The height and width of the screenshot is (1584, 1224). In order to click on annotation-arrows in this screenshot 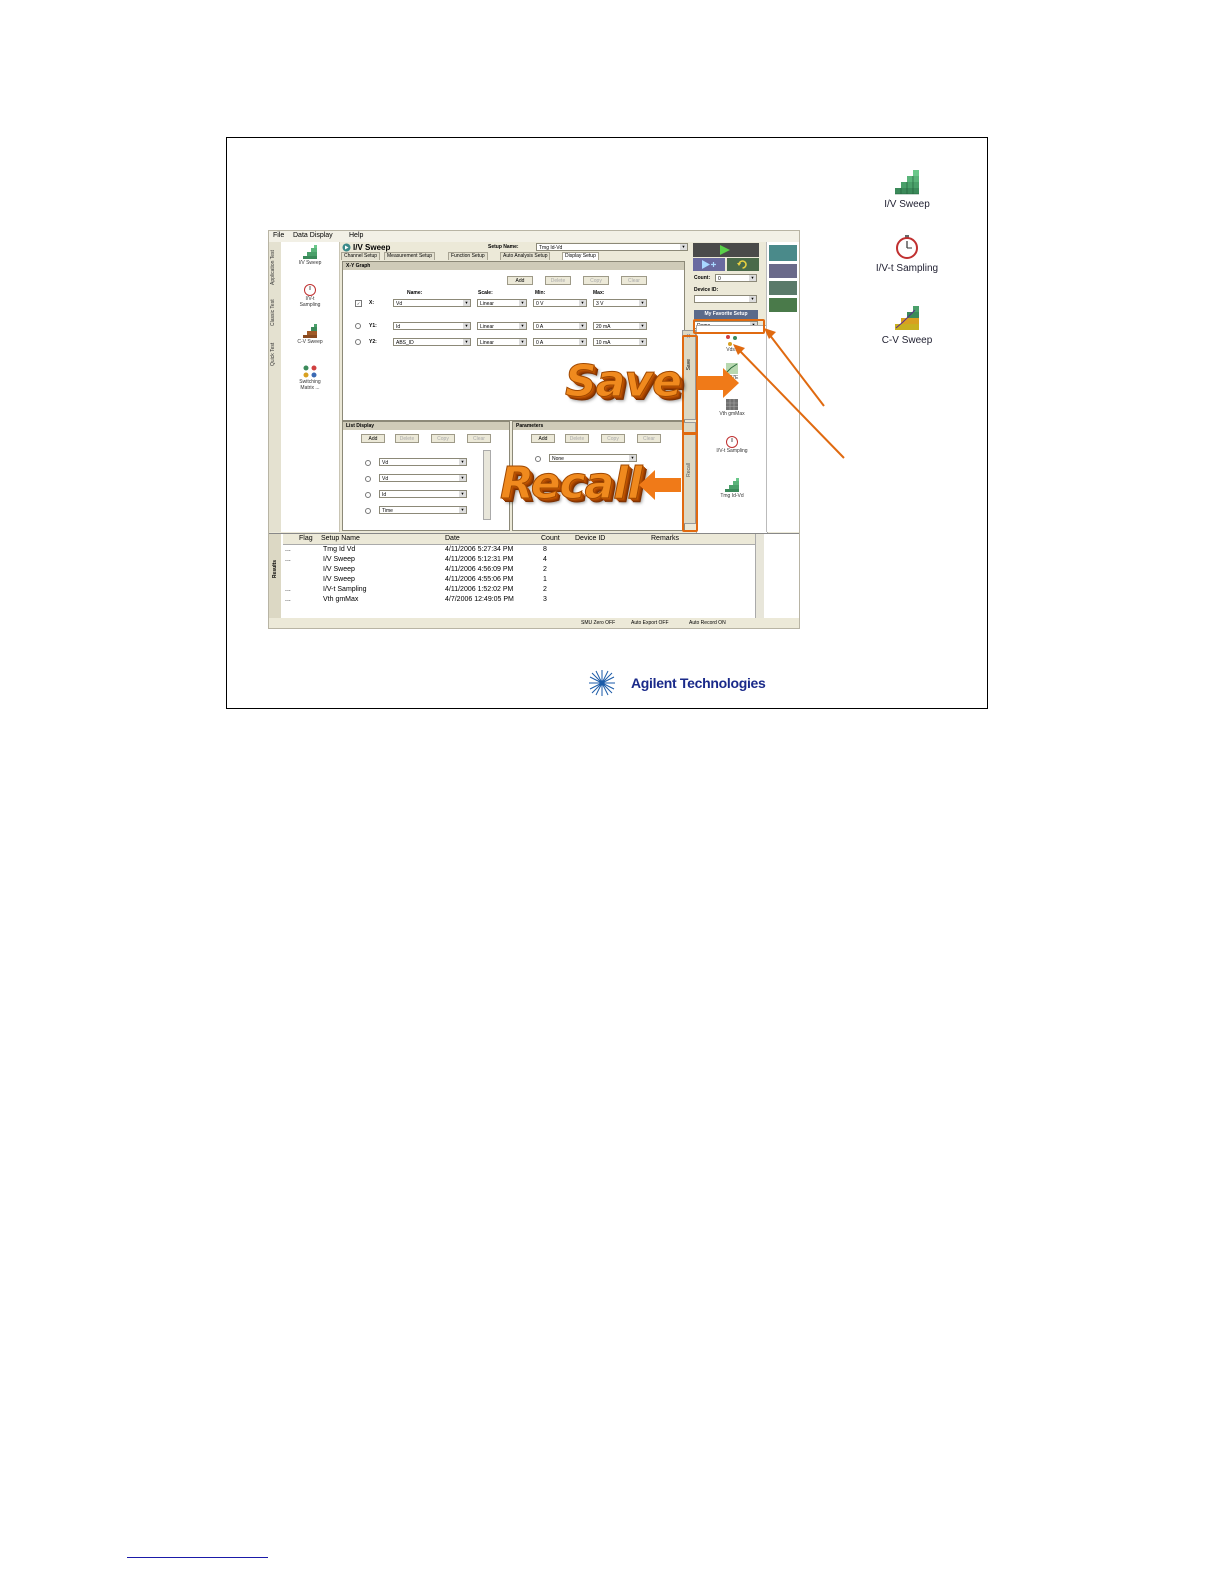, I will do `click(742, 414)`.